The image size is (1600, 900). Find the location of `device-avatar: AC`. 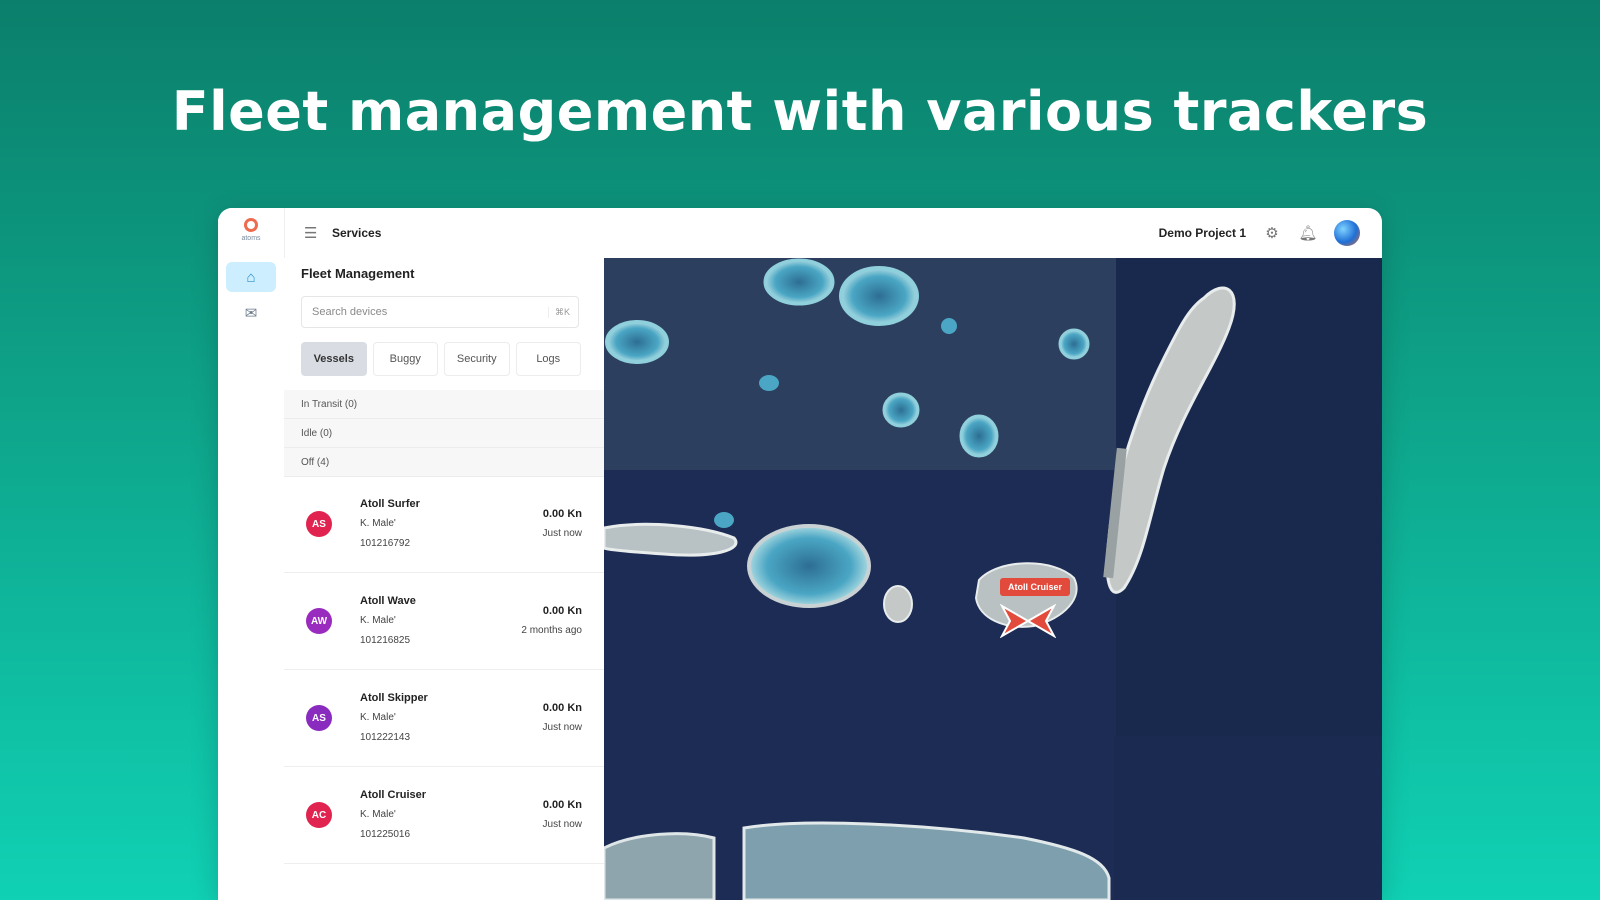

device-avatar: AC is located at coordinates (319, 815).